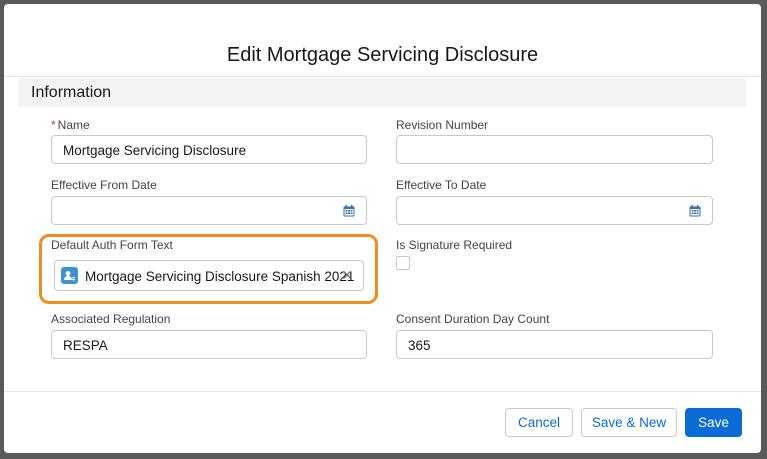 The height and width of the screenshot is (459, 767). Describe the element at coordinates (554, 149) in the screenshot. I see `revision-number-input` at that location.